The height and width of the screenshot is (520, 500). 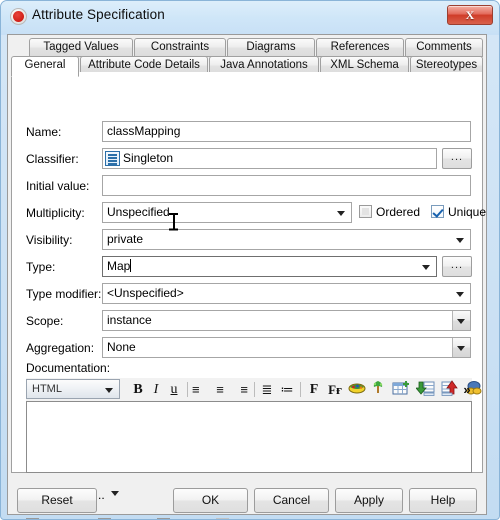 I want to click on tab-constraints: Constraints, so click(x=180, y=47).